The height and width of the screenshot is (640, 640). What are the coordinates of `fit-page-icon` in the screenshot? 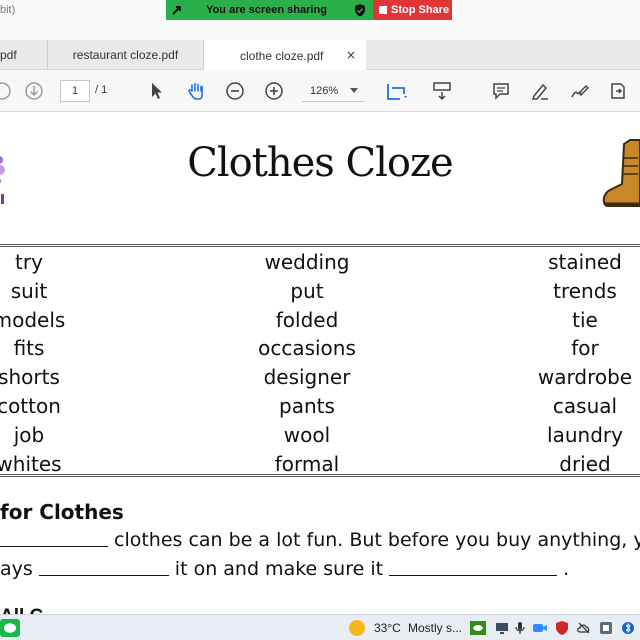 It's located at (396, 91).